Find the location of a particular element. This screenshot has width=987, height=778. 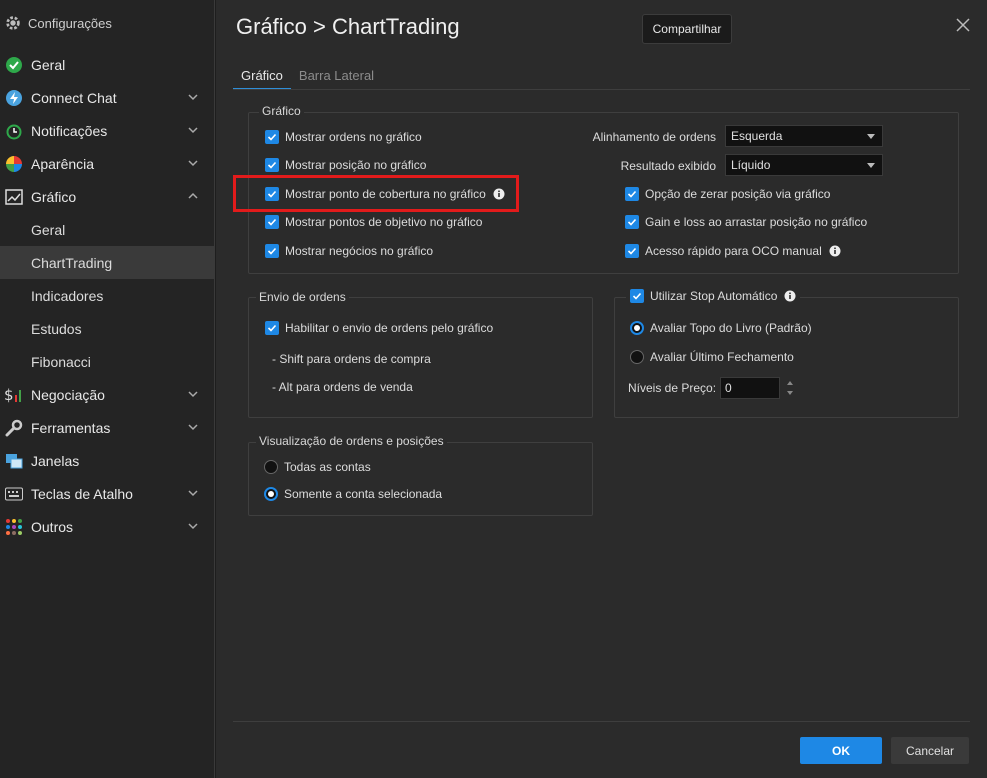

resultado-select: Líquido is located at coordinates (804, 165).